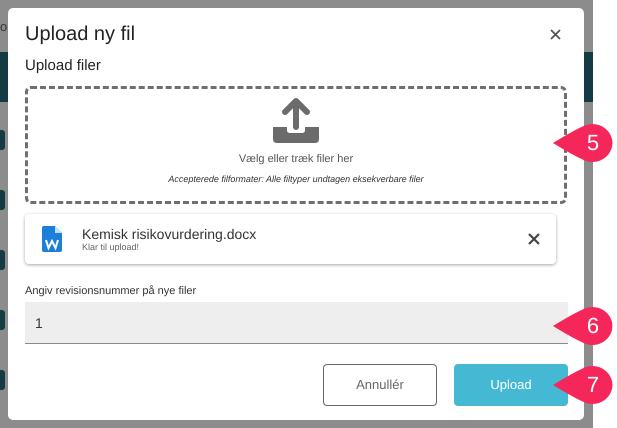  What do you see at coordinates (296, 323) in the screenshot?
I see `revision-field: 1` at bounding box center [296, 323].